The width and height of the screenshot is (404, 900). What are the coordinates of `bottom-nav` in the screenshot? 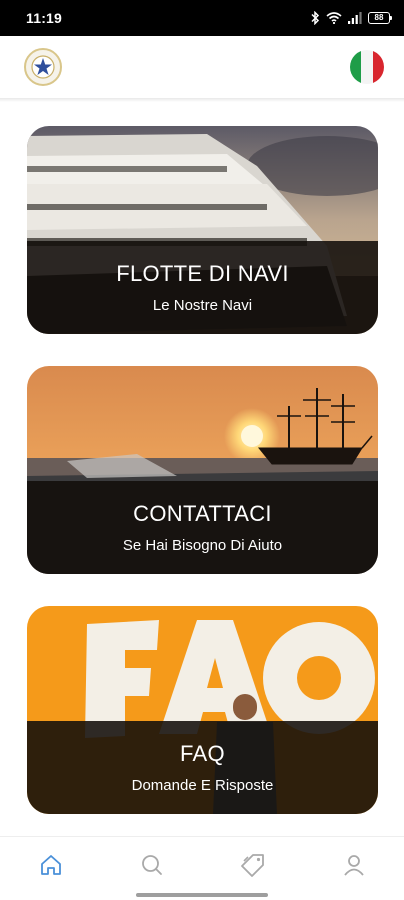 It's located at (202, 868).